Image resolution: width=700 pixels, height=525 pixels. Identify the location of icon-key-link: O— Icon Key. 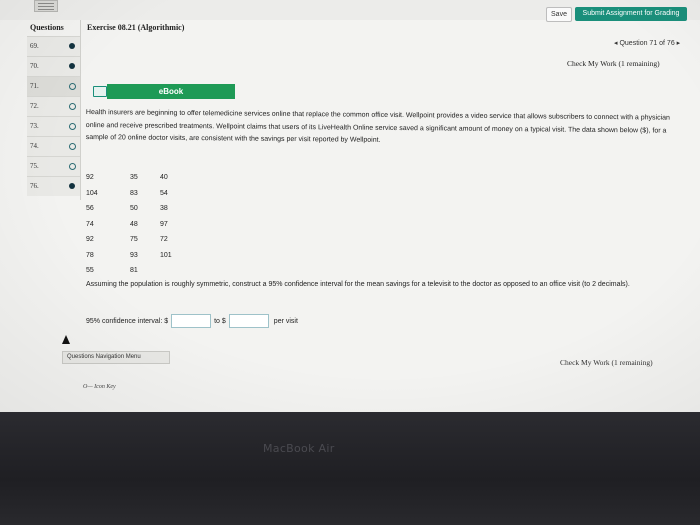
(99, 387).